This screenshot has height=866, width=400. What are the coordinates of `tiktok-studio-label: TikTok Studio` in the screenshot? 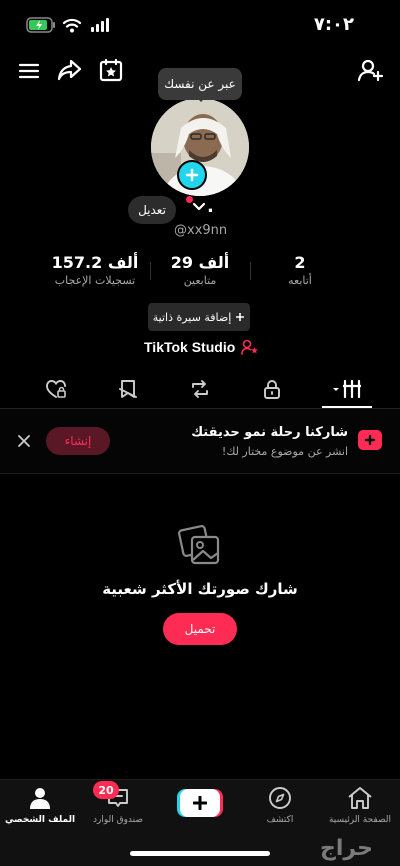 It's located at (190, 347).